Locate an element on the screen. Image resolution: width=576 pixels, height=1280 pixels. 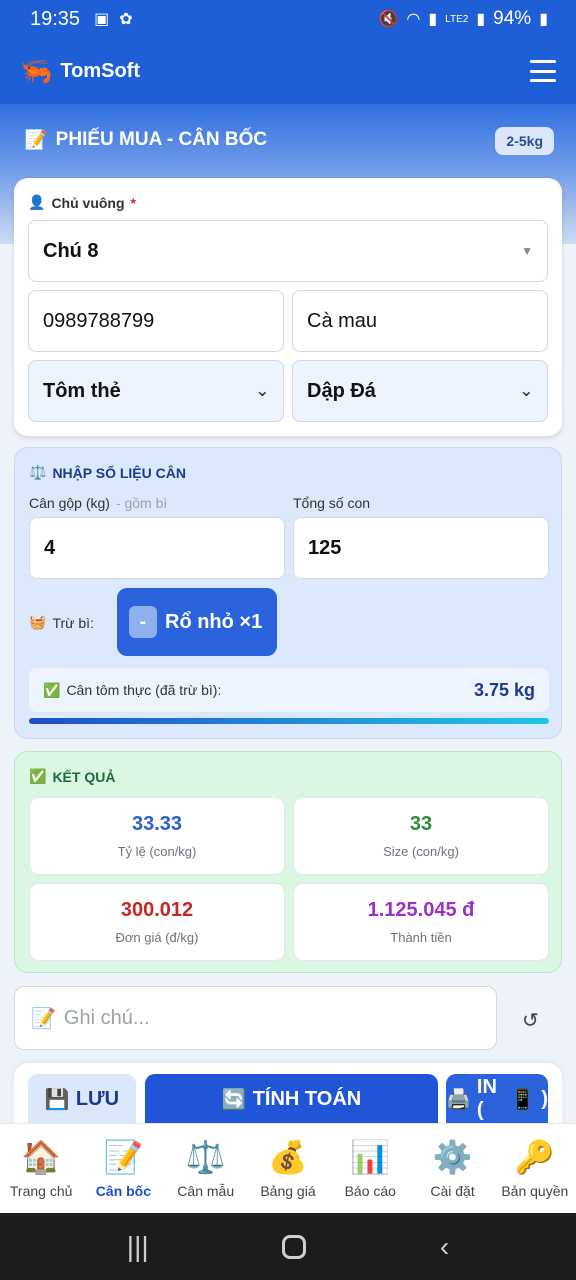
owner-select: Chú 8 ▼ is located at coordinates (288, 251).